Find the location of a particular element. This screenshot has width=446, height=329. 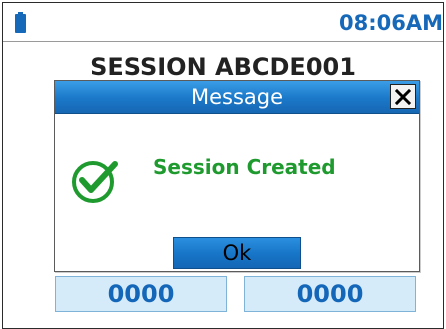

counter-left: 0000 is located at coordinates (141, 294).